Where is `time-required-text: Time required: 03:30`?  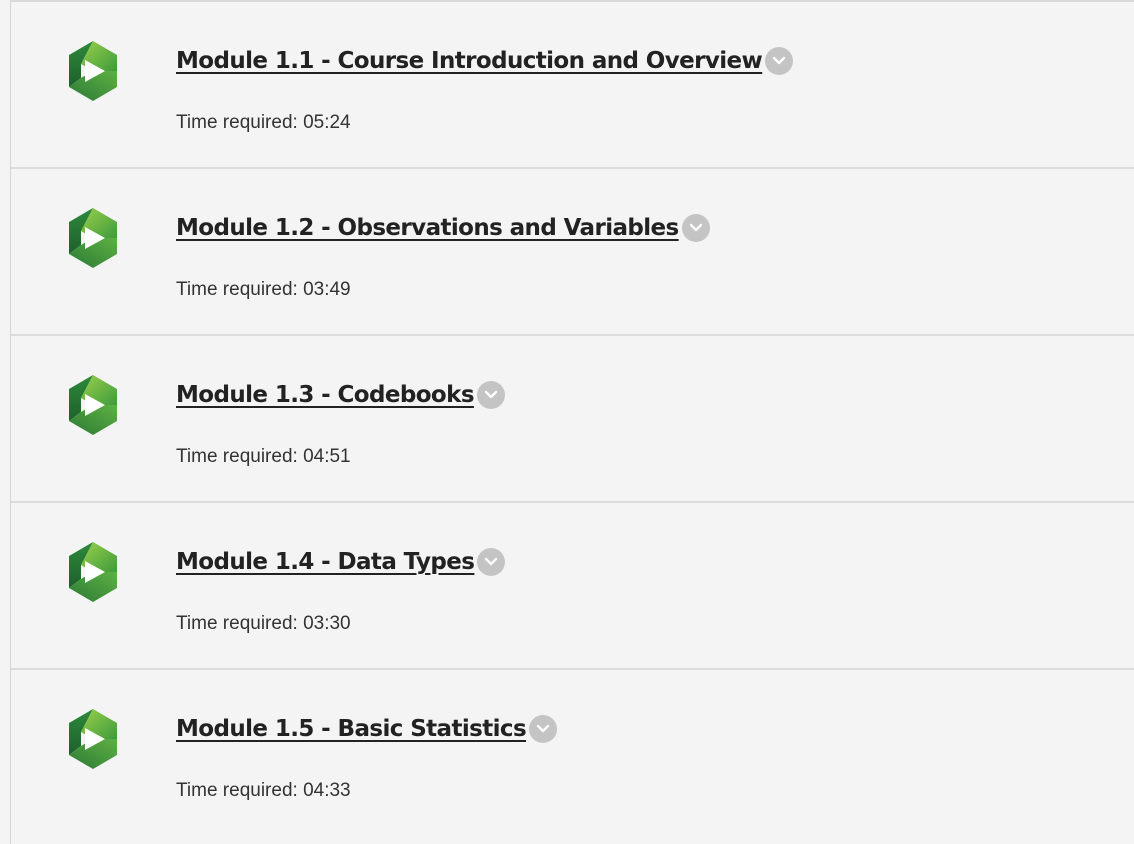
time-required-text: Time required: 03:30 is located at coordinates (263, 623).